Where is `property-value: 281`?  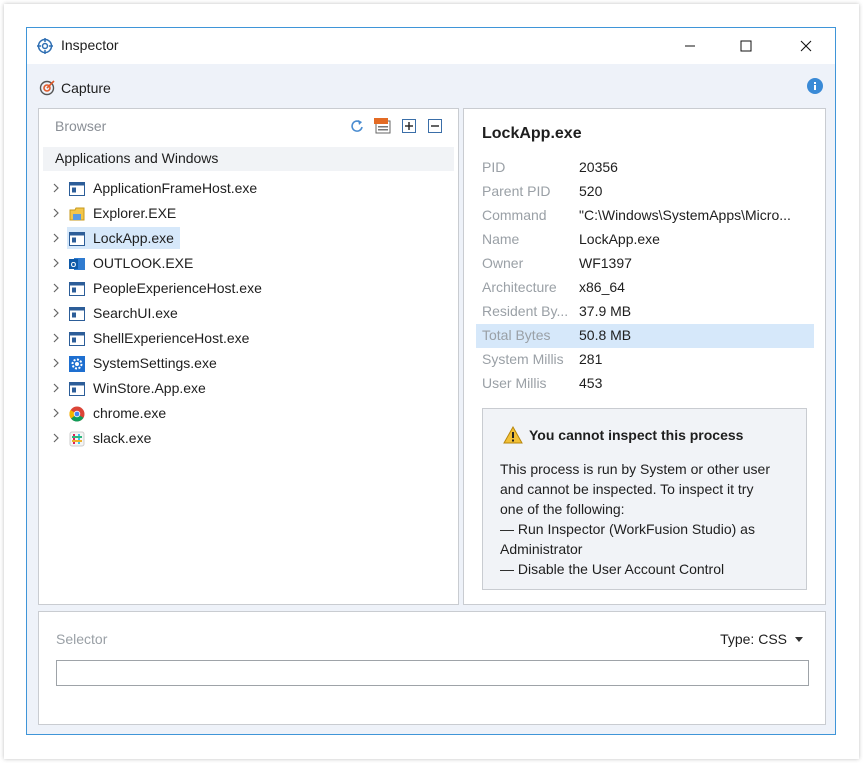
property-value: 281 is located at coordinates (591, 359).